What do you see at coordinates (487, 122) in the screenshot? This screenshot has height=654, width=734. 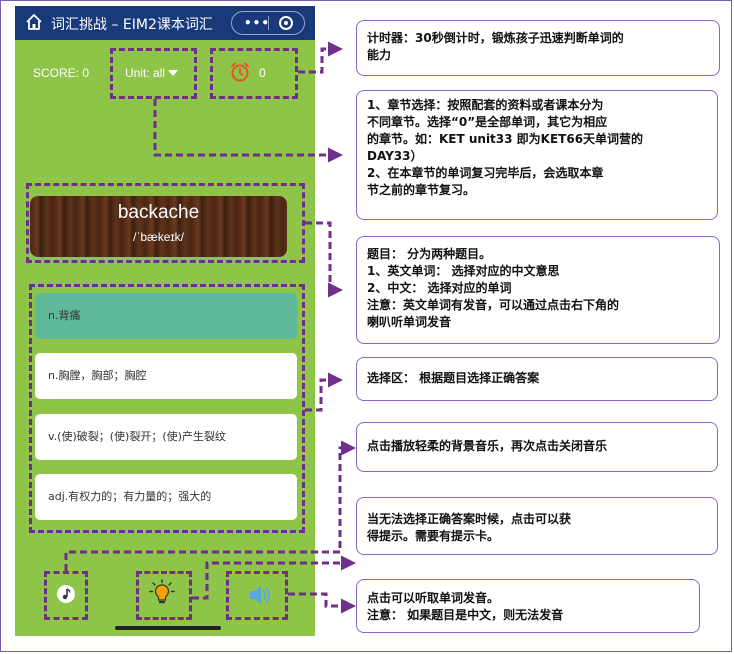 I see `note-line: 不同章节。选择“0”是全部单词，其它为相应` at bounding box center [487, 122].